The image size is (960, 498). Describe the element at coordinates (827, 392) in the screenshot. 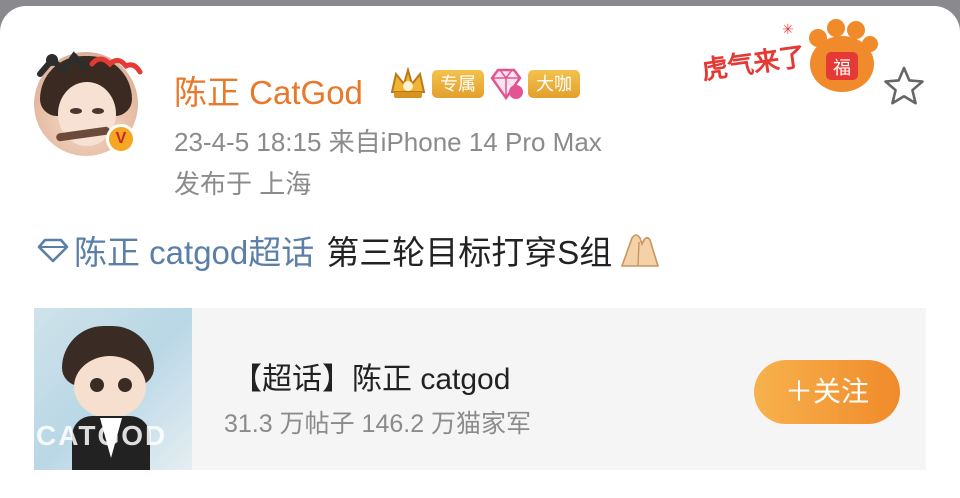

I see `follow-button: ＋关注` at that location.